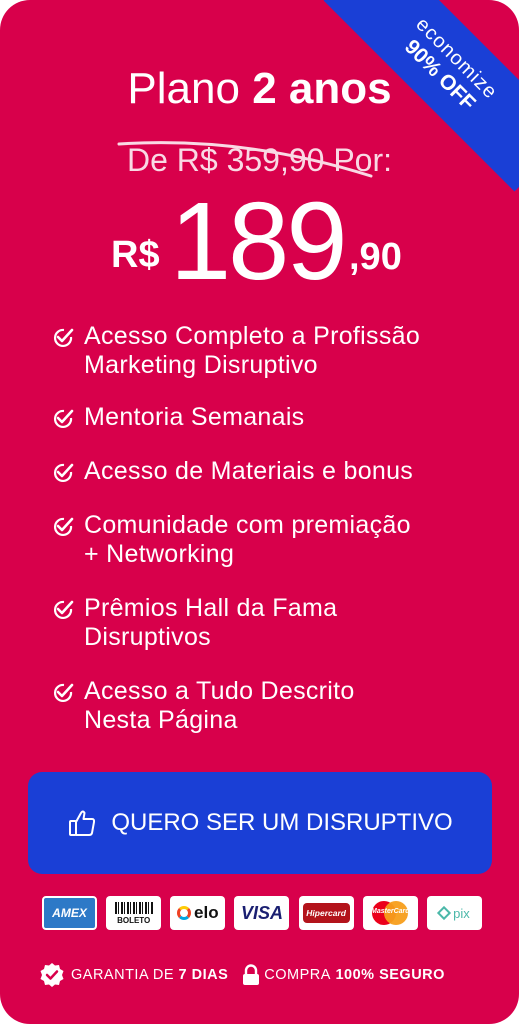 Image resolution: width=519 pixels, height=1024 pixels. Describe the element at coordinates (135, 255) in the screenshot. I see `price-currency: R$` at that location.